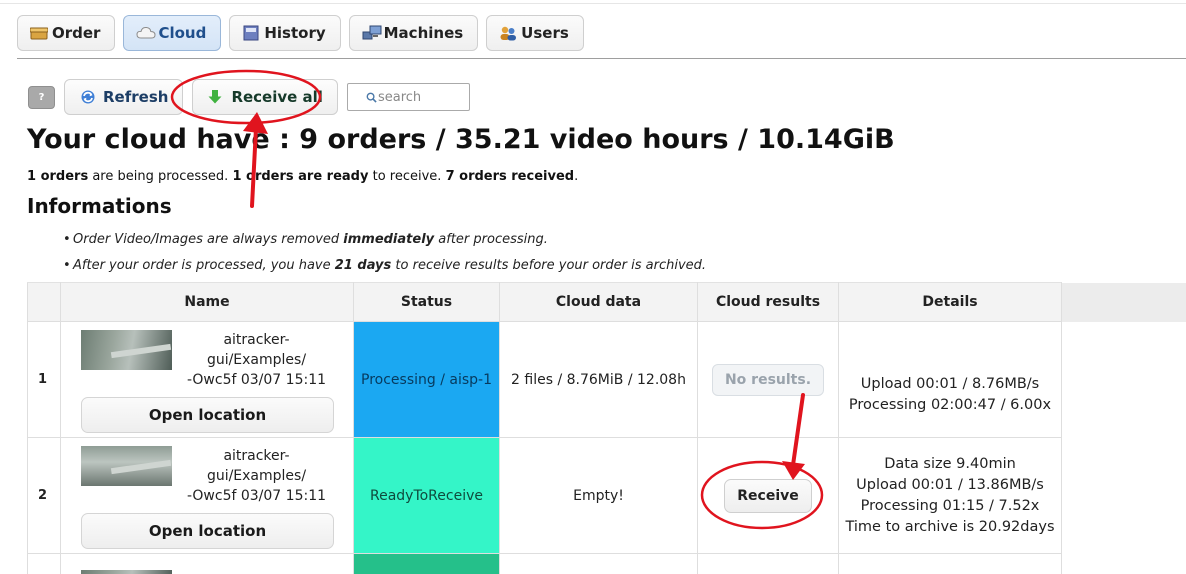 The image size is (1186, 574). I want to click on tab-history-label: History, so click(295, 33).